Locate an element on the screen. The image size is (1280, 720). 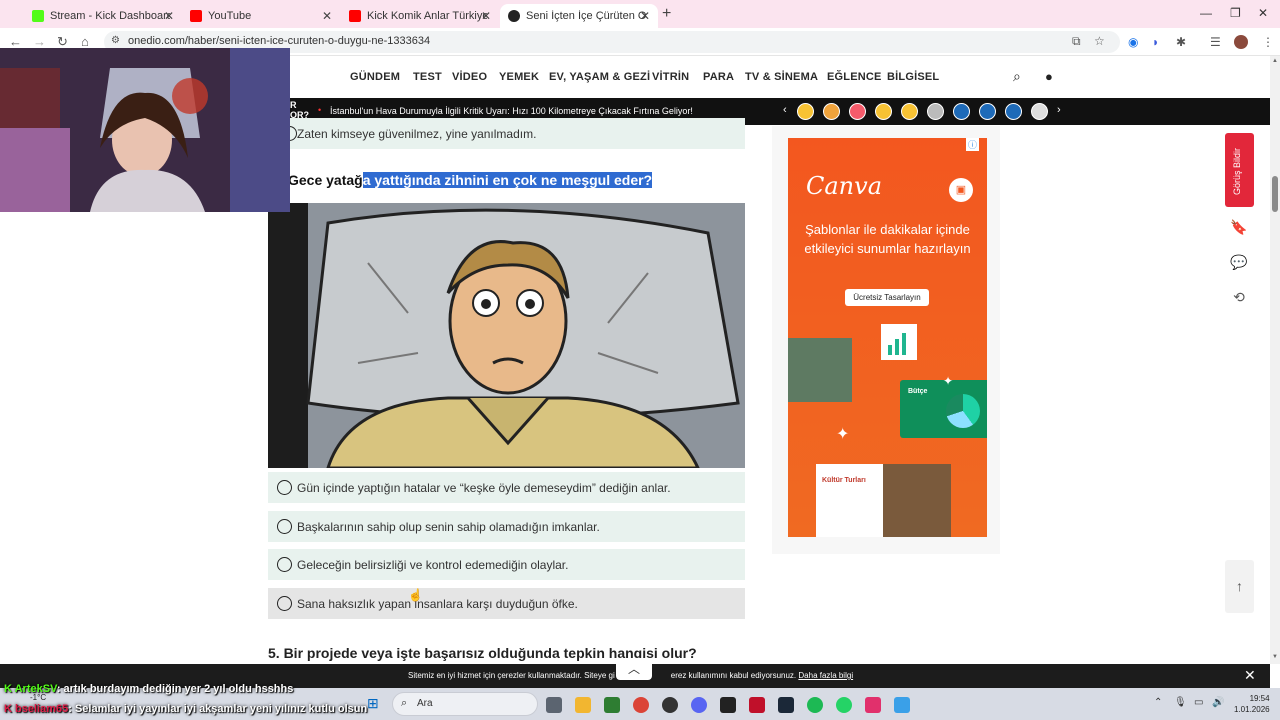
profile-avatar is located at coordinates (1241, 42).